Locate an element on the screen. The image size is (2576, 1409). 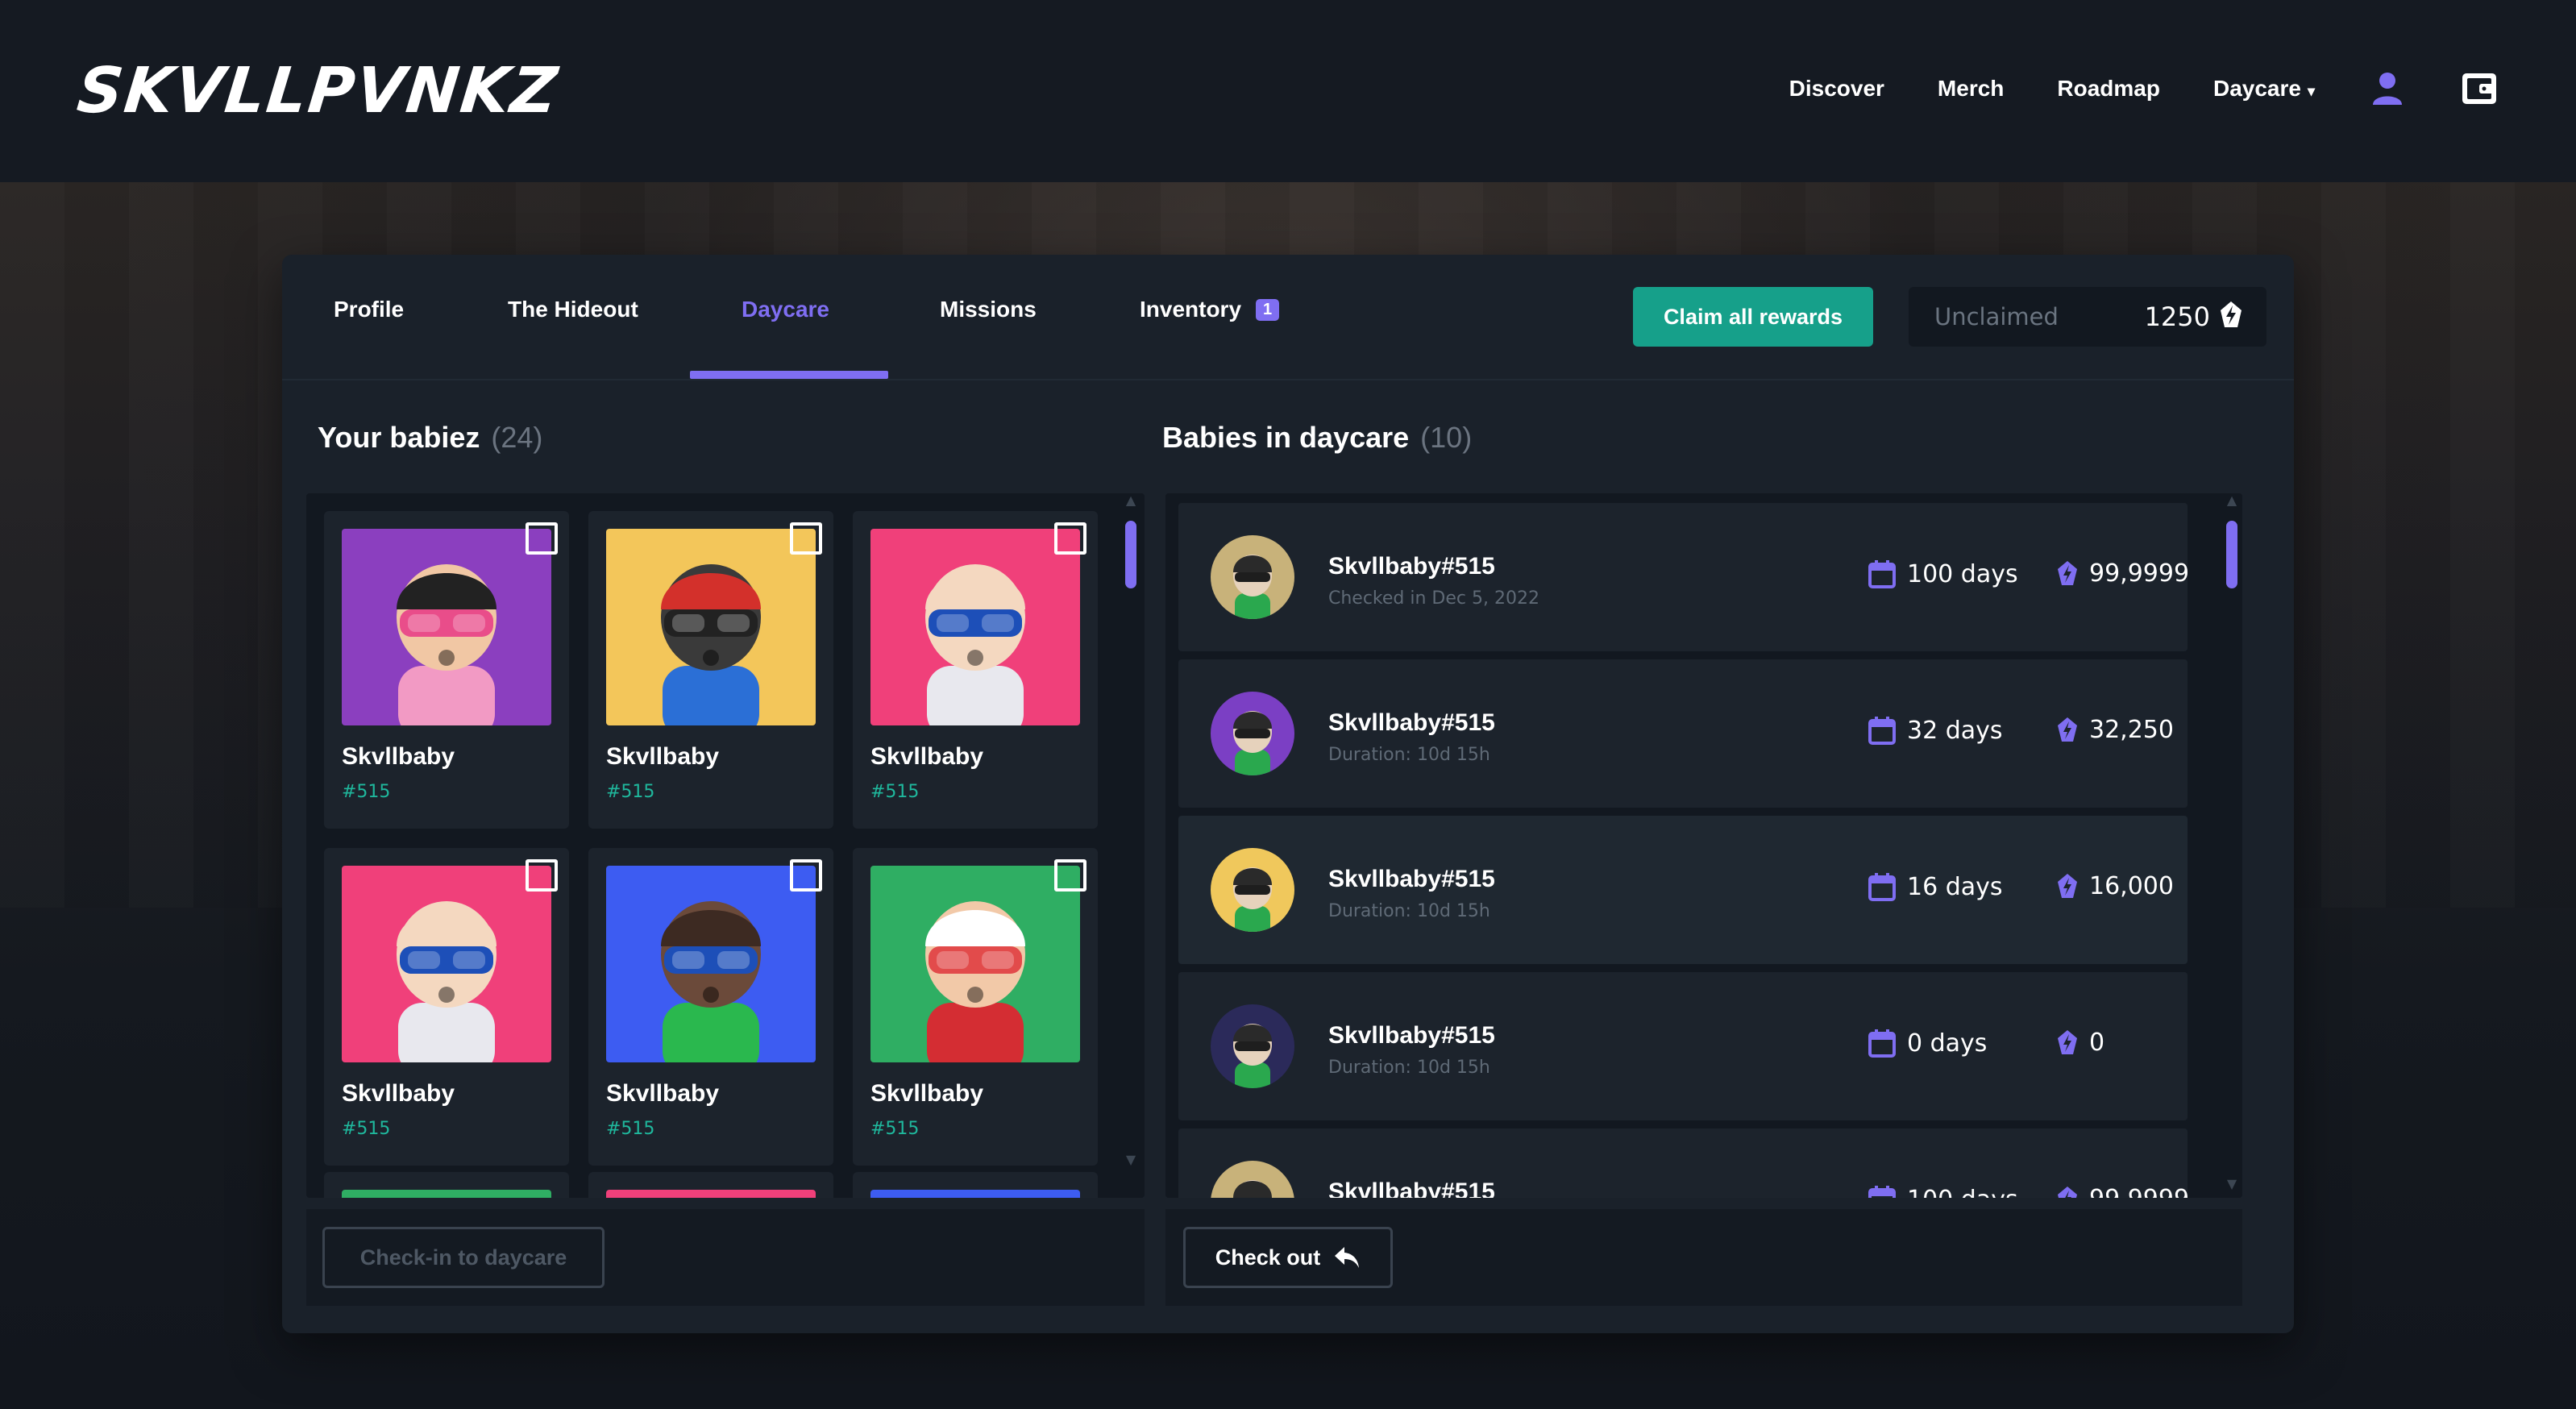
days-stat: 0 days is located at coordinates (1927, 1043).